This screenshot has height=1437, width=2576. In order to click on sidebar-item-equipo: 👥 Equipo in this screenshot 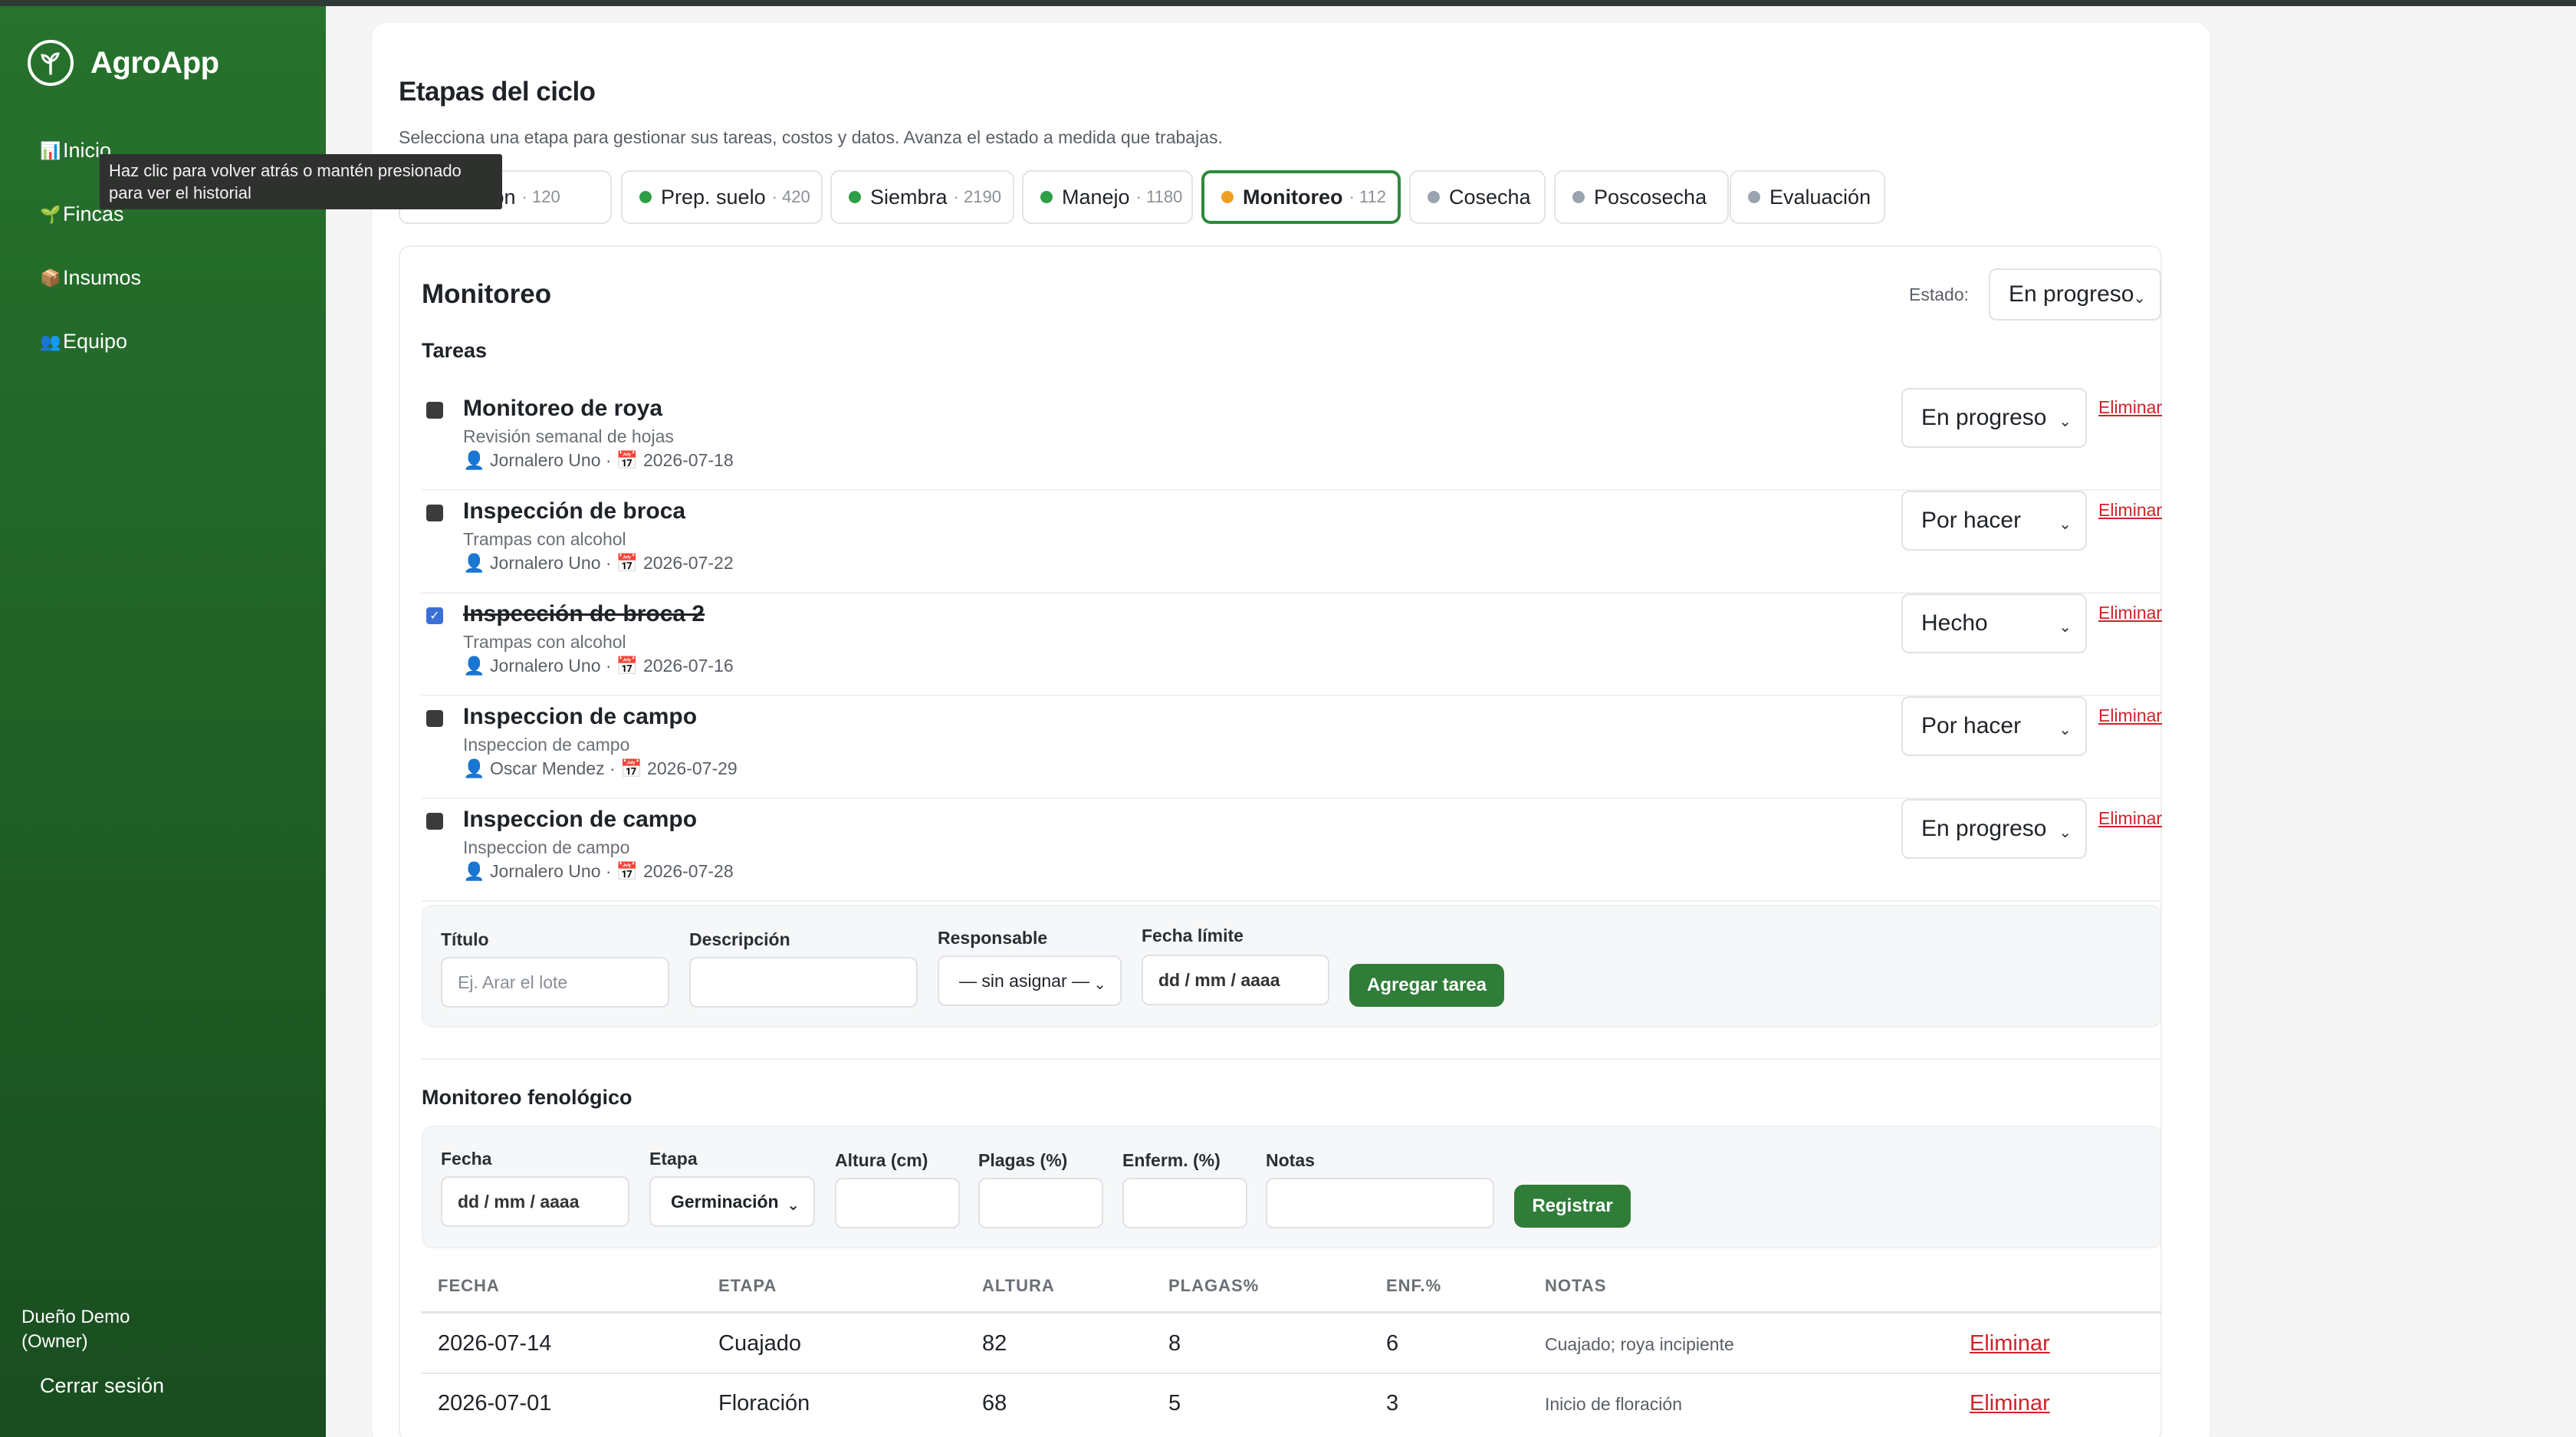, I will do `click(84, 341)`.